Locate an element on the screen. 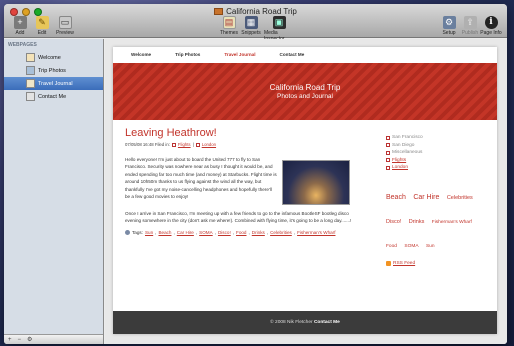  tag-icon is located at coordinates (127, 232).